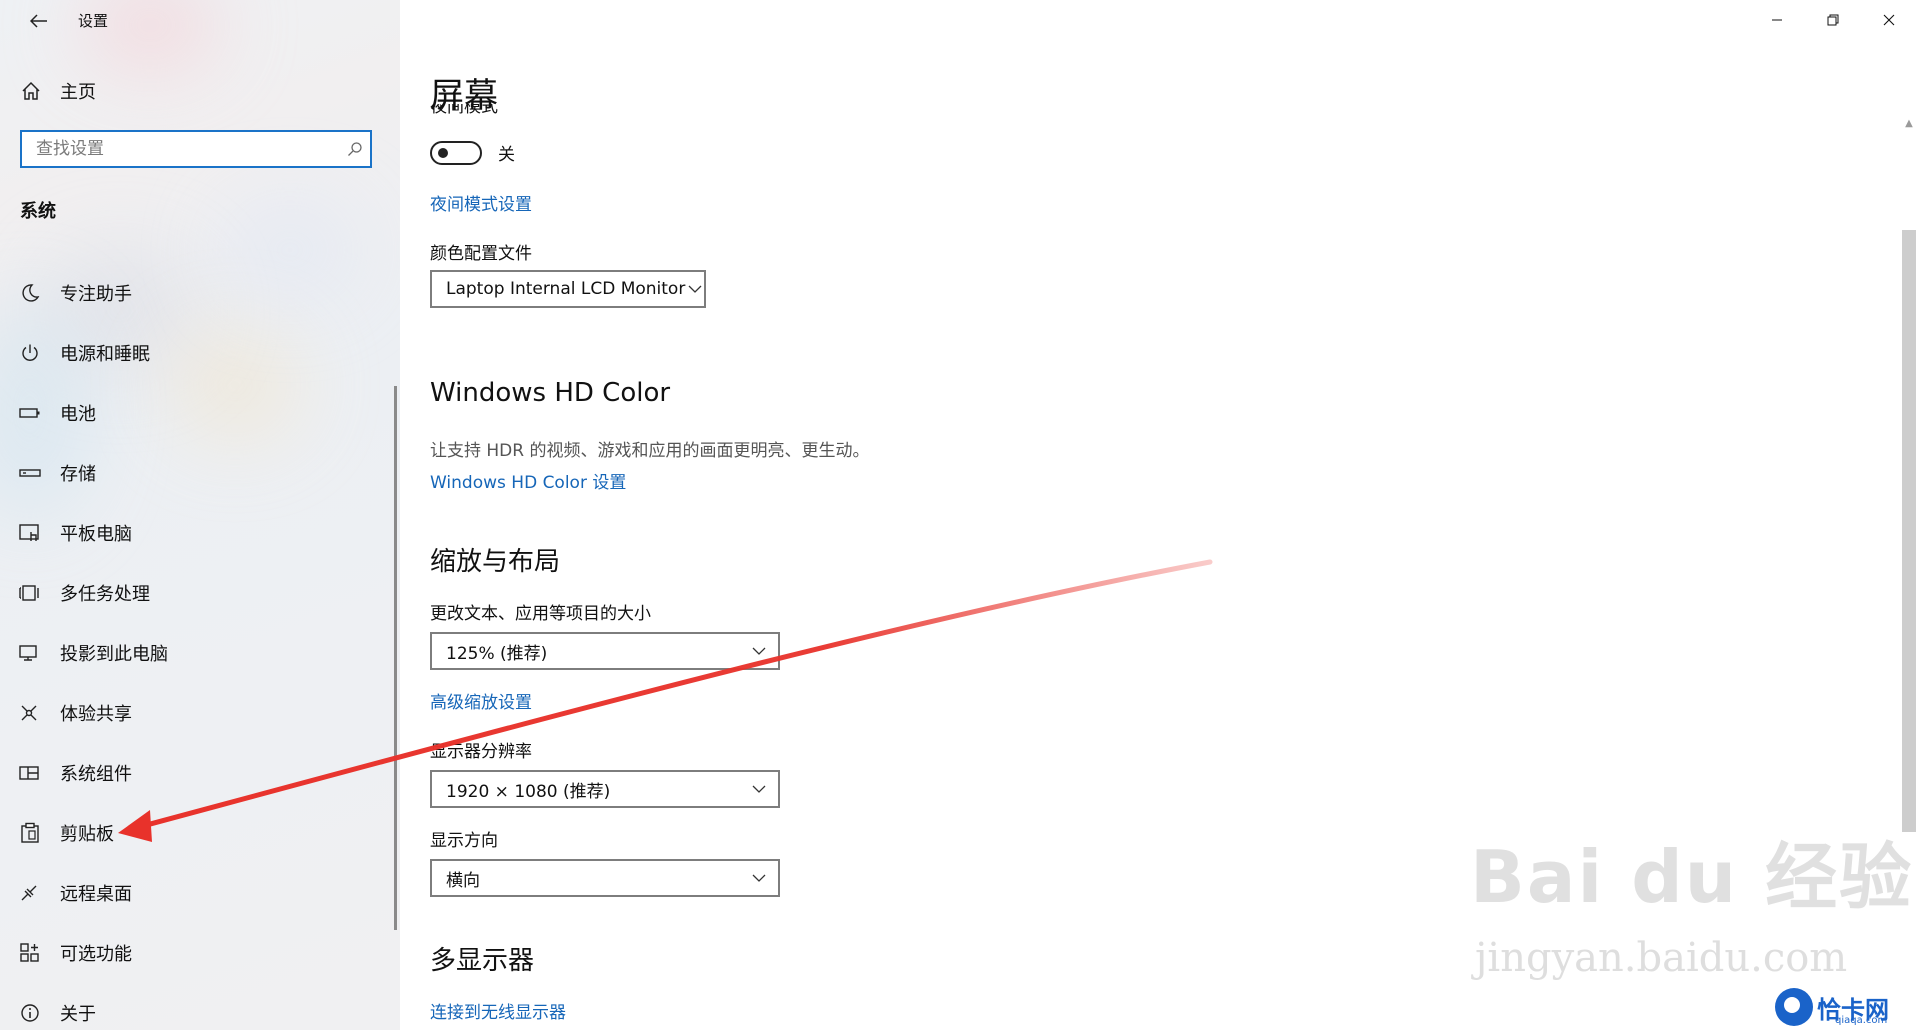  Describe the element at coordinates (196, 953) in the screenshot. I see `sidebar-item-optional-features: 可选功能` at that location.